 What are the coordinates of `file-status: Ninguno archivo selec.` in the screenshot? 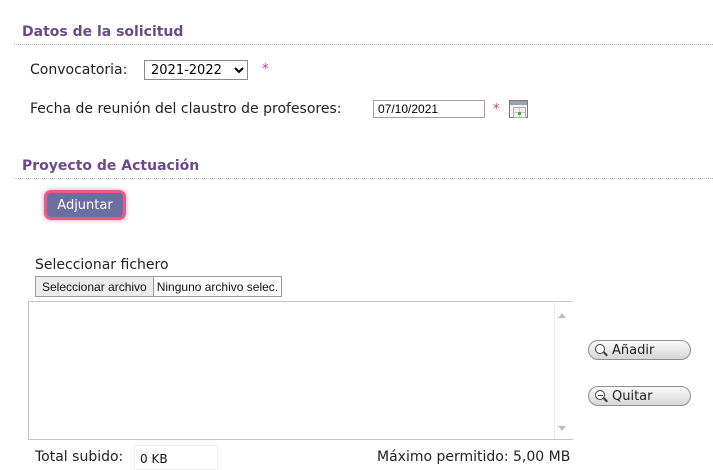 It's located at (217, 286).